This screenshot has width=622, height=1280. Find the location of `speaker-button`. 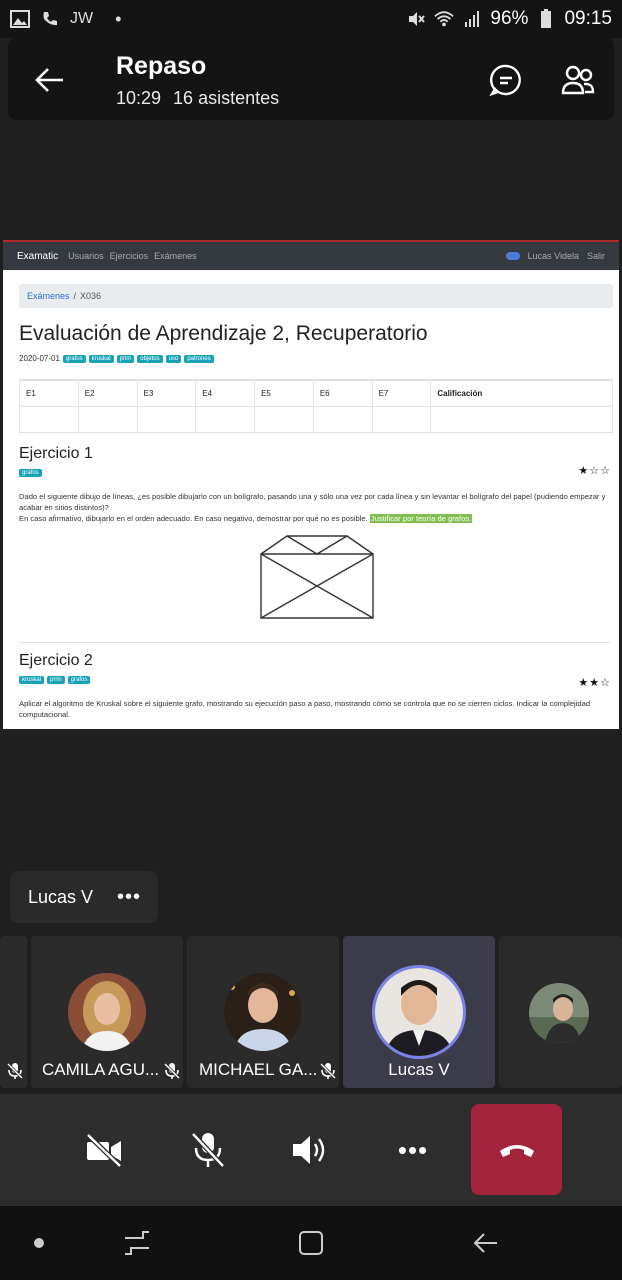

speaker-button is located at coordinates (310, 1150).